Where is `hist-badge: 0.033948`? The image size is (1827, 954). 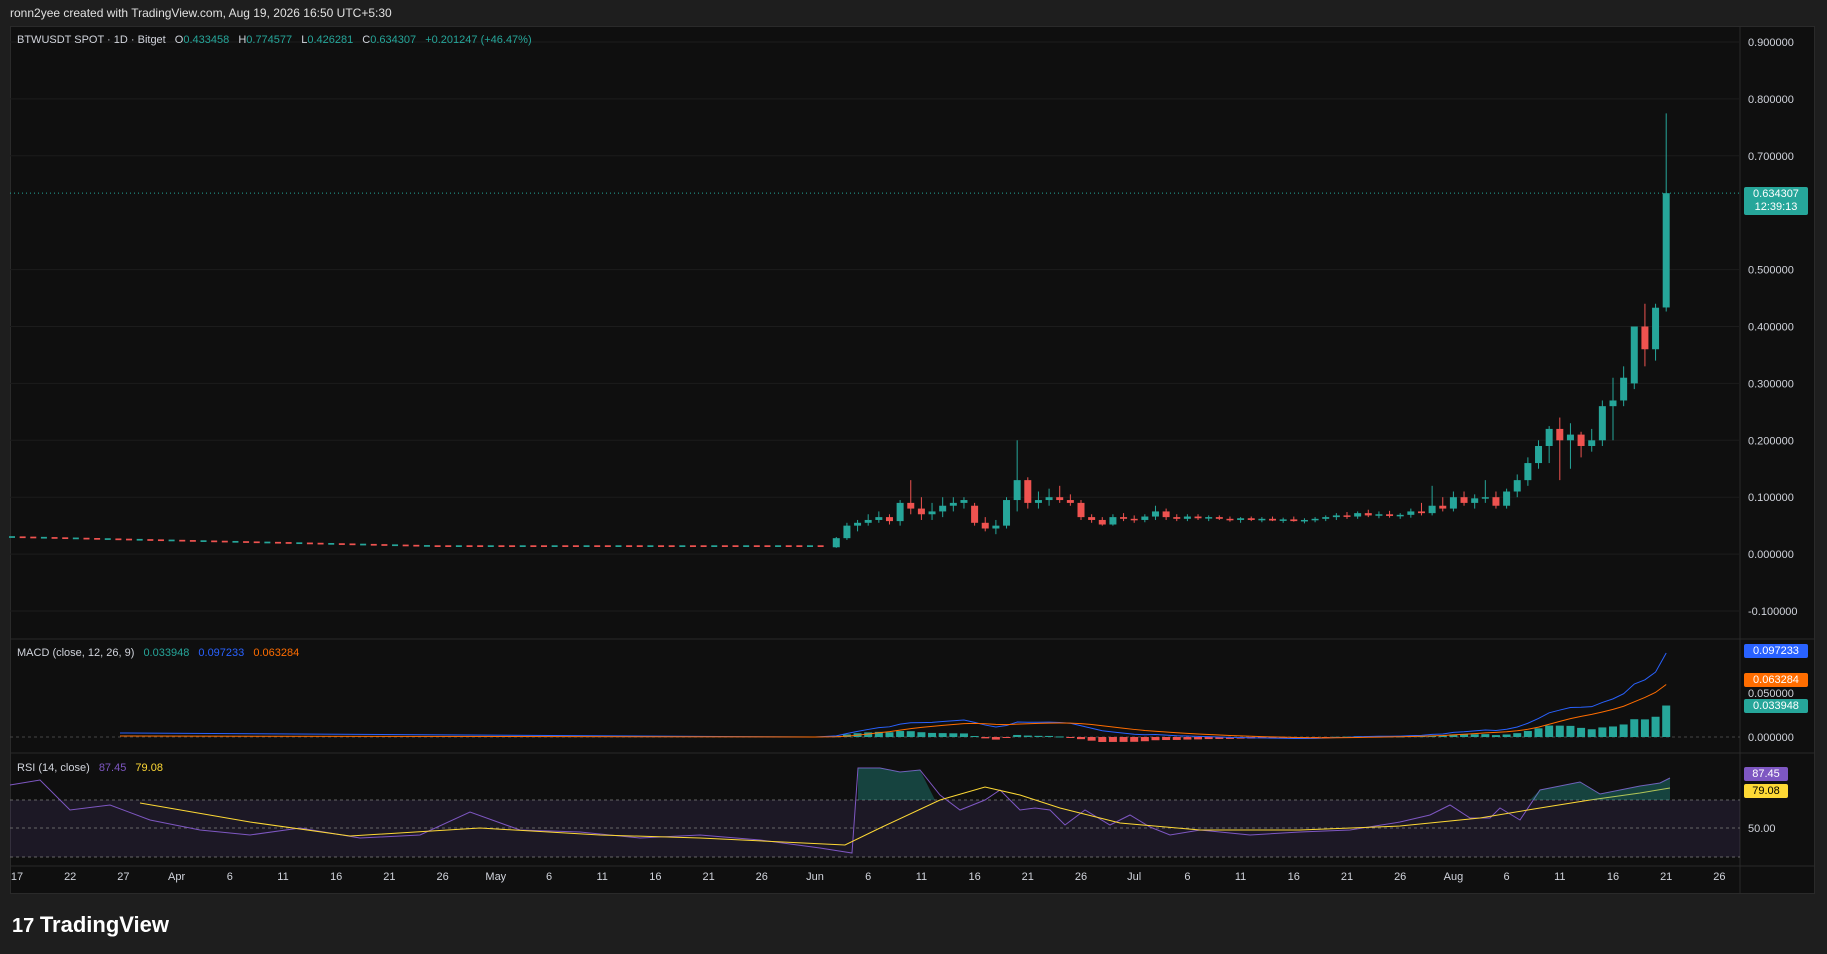 hist-badge: 0.033948 is located at coordinates (1776, 706).